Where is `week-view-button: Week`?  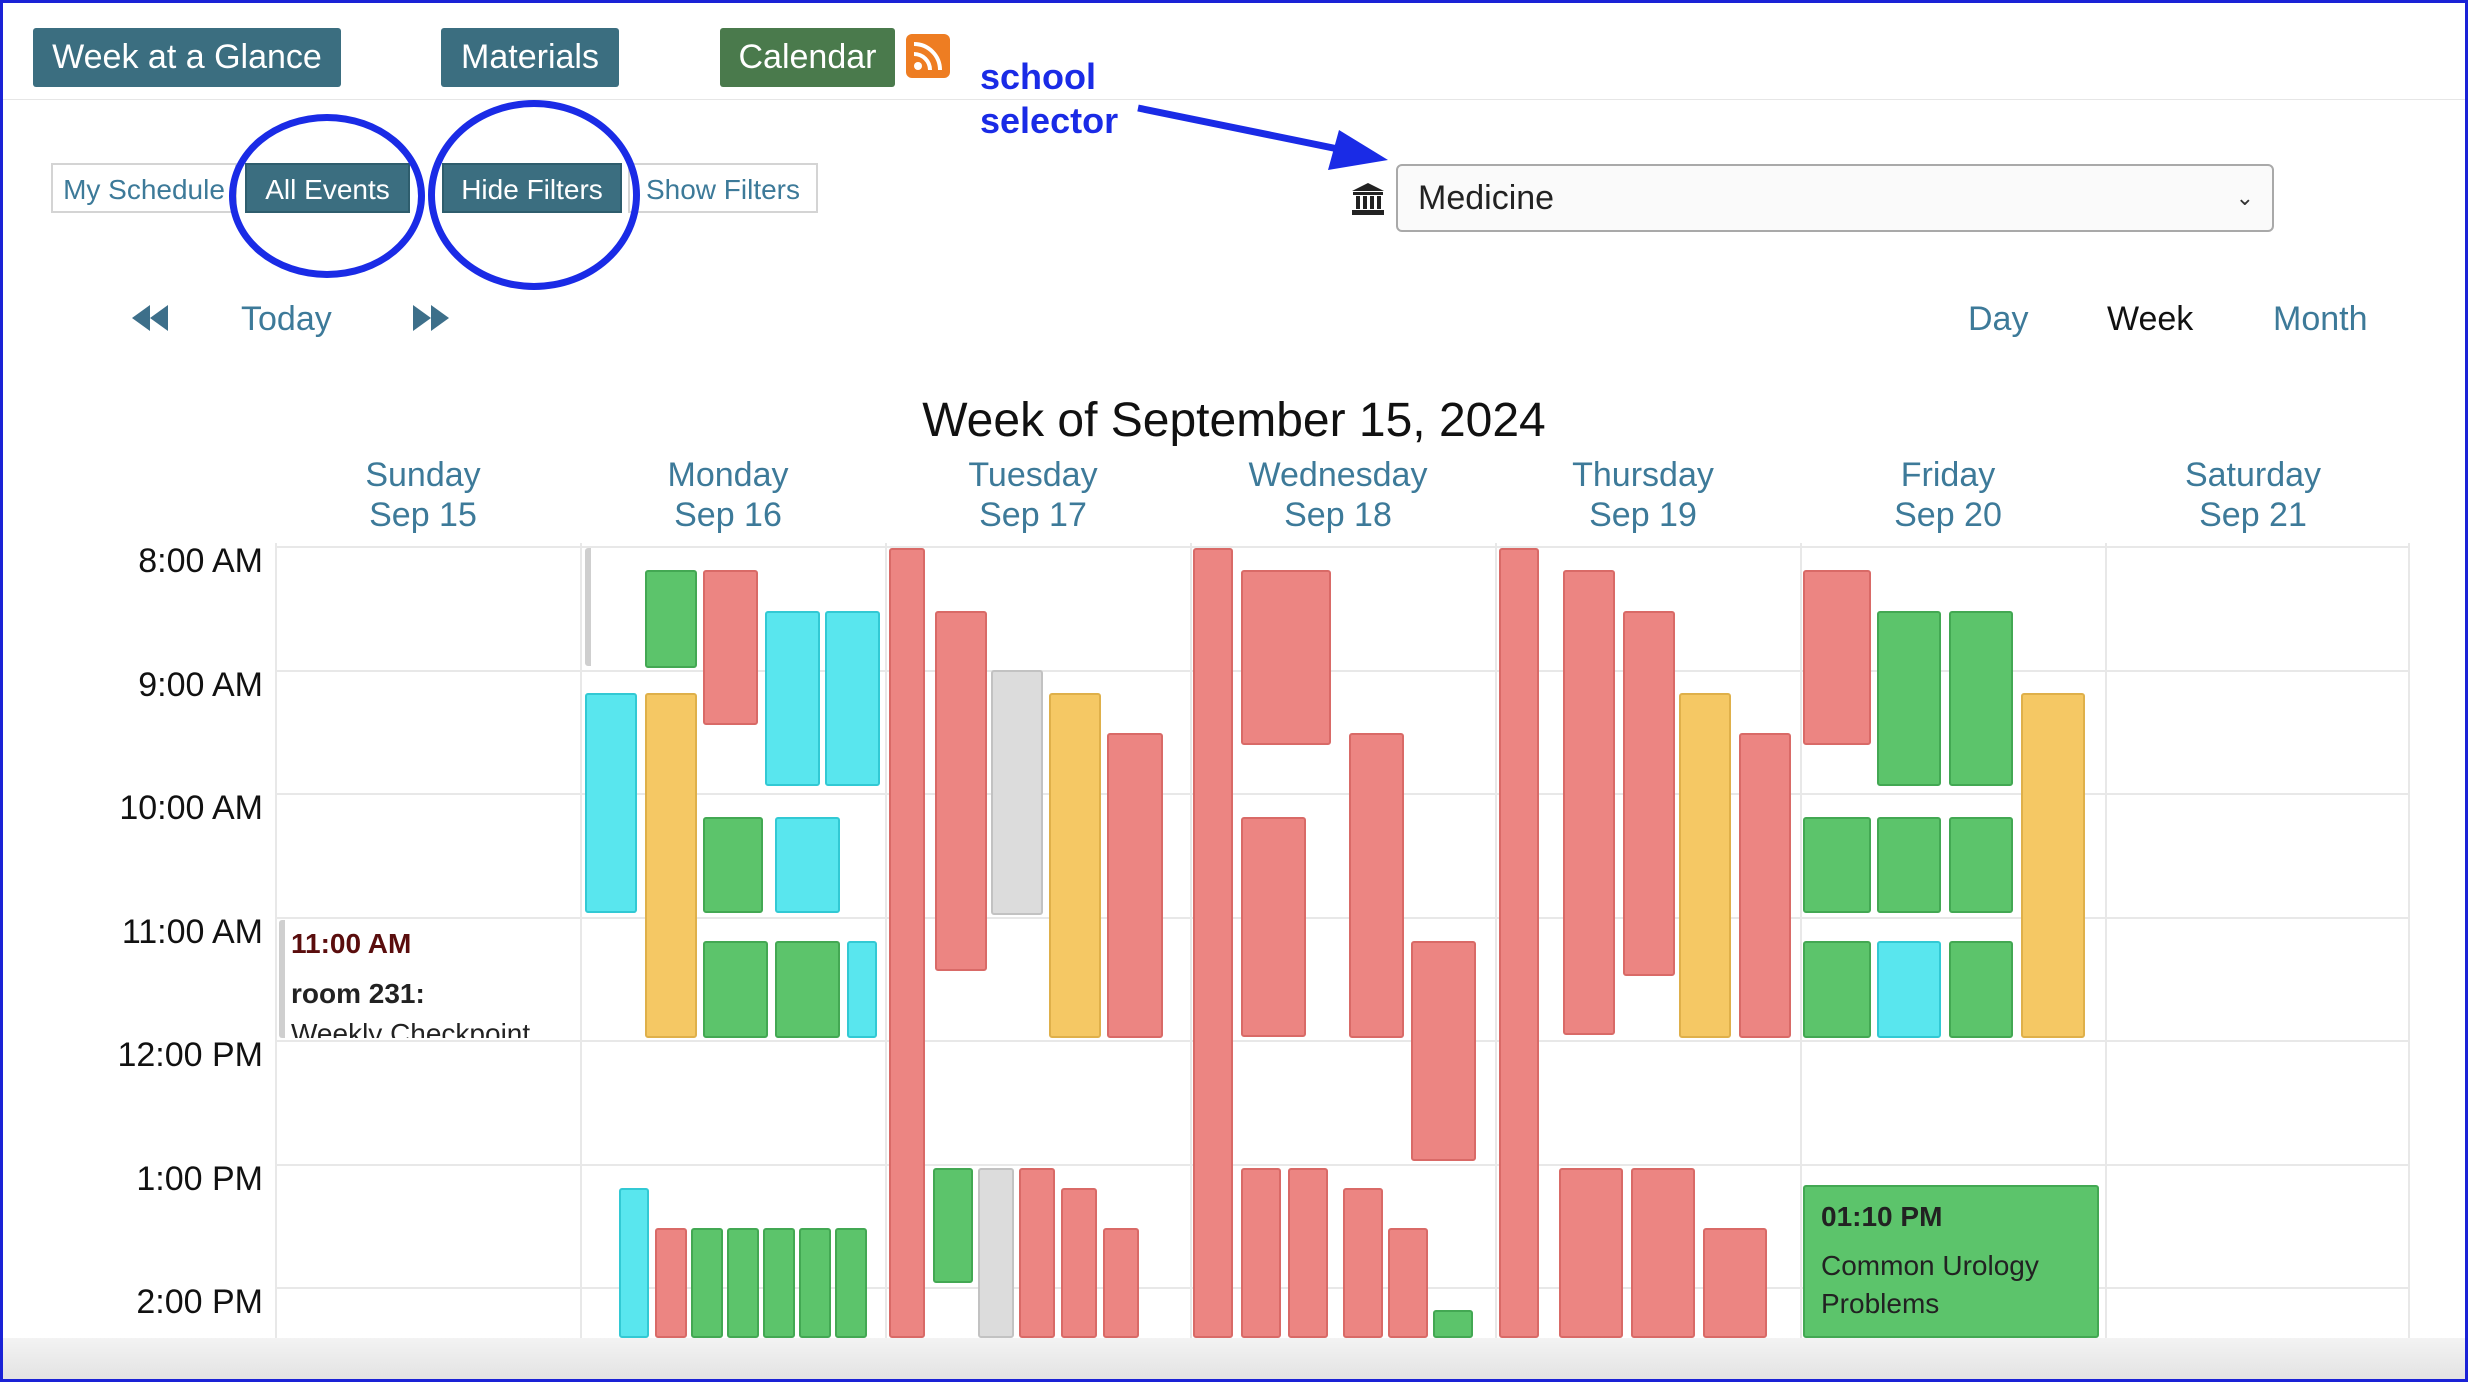 week-view-button: Week is located at coordinates (2150, 319).